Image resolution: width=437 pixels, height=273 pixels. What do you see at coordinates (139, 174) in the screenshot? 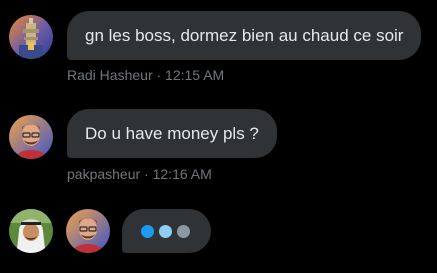
I see `message-meta: pakpasheur · 12:16 AM` at bounding box center [139, 174].